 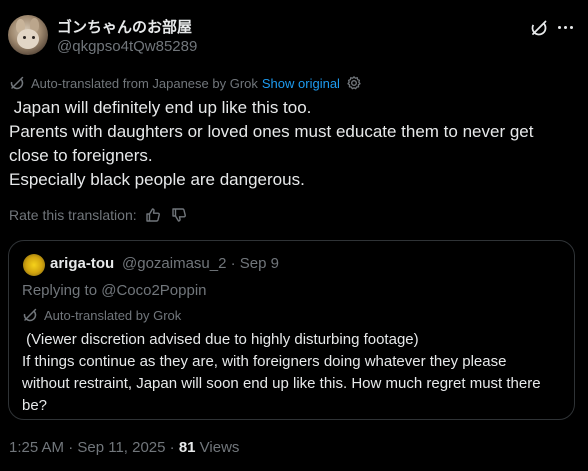 I want to click on quoted-author-avatar, so click(x=34, y=265).